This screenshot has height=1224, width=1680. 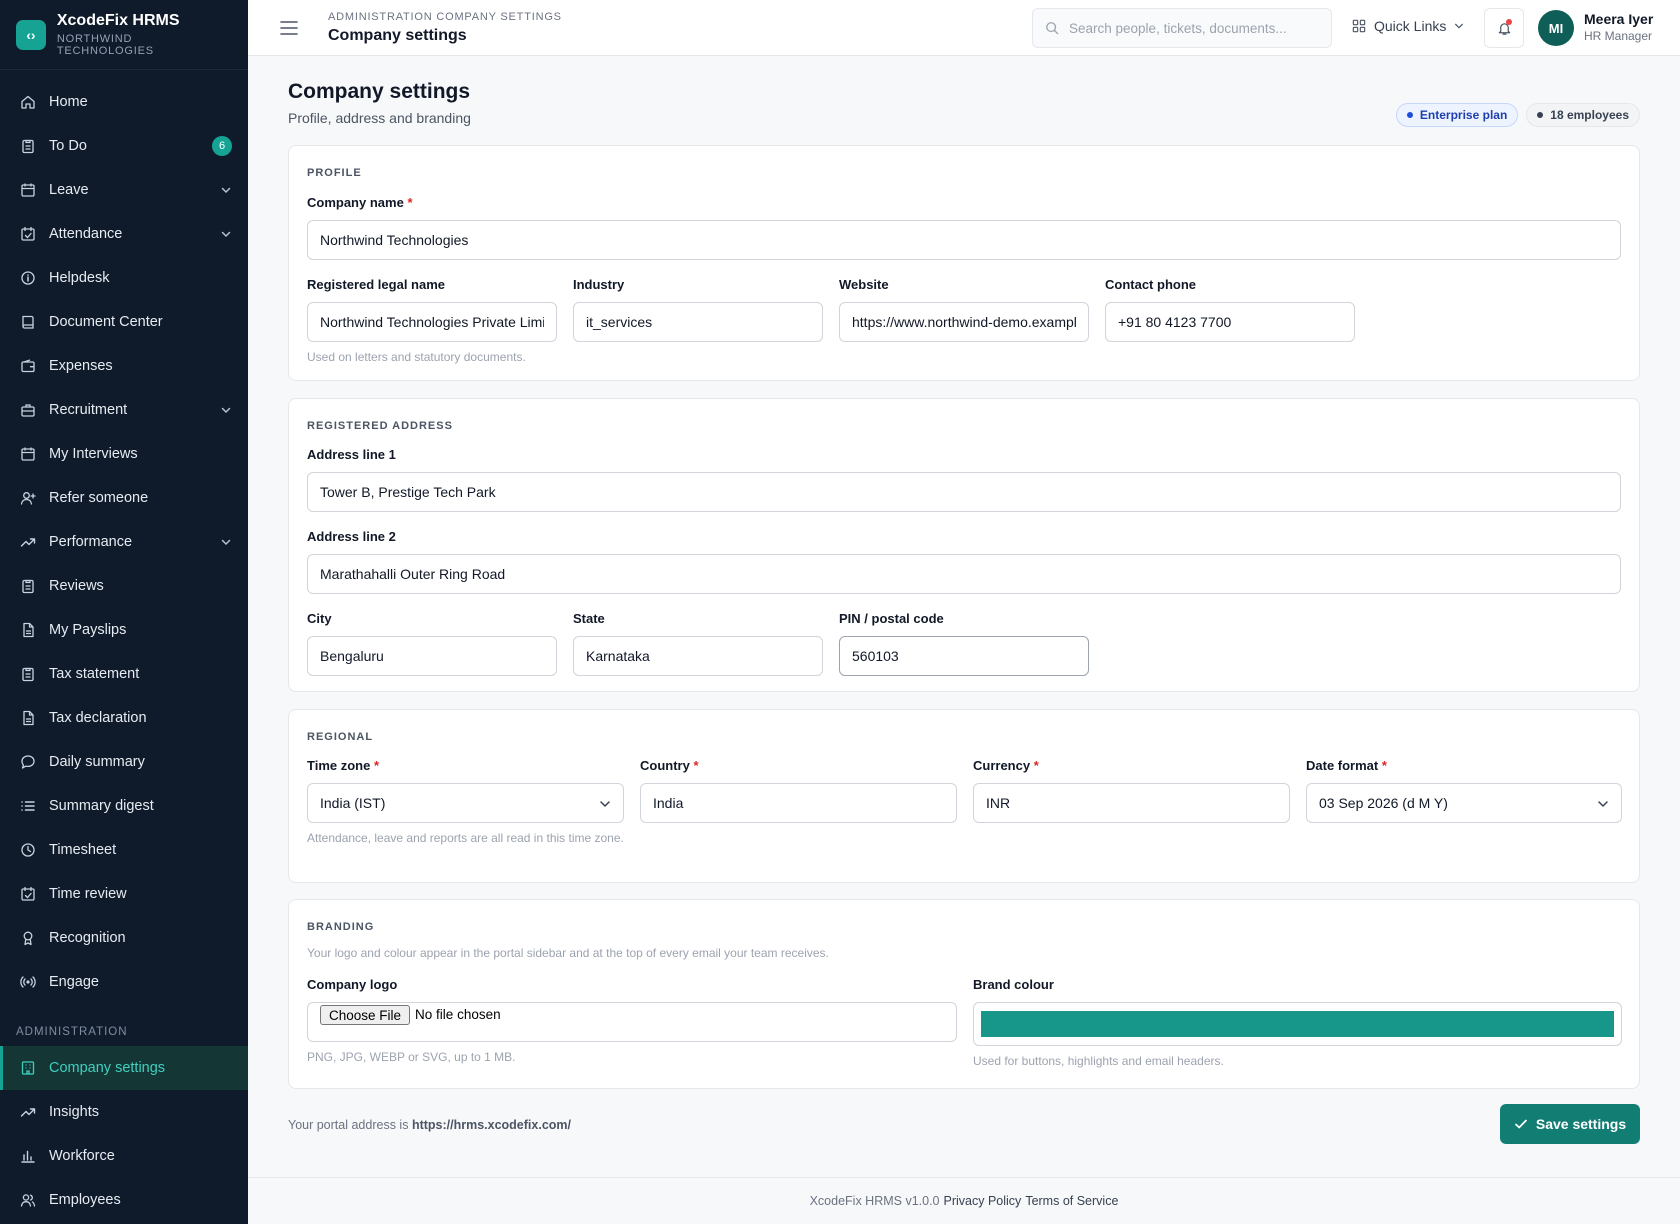 What do you see at coordinates (1509, 22) in the screenshot?
I see `notification-dot` at bounding box center [1509, 22].